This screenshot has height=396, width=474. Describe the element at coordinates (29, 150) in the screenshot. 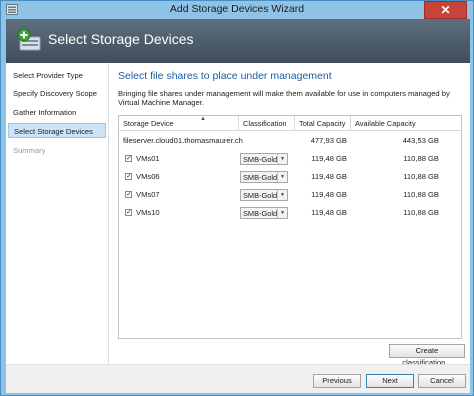

I see `nav-step-summary: Summary` at that location.